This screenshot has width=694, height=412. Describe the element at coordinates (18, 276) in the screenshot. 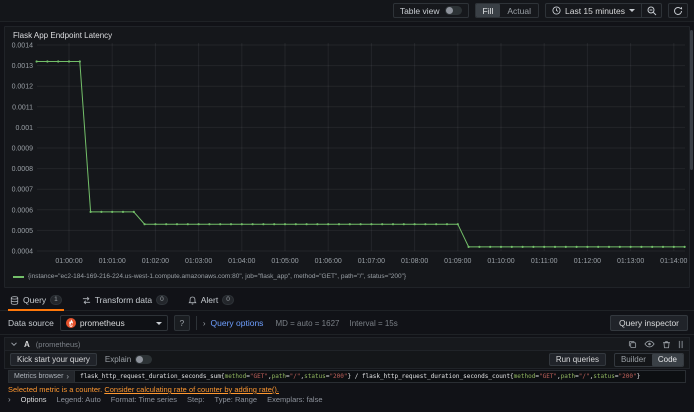

I see `legend-series-swatch` at that location.